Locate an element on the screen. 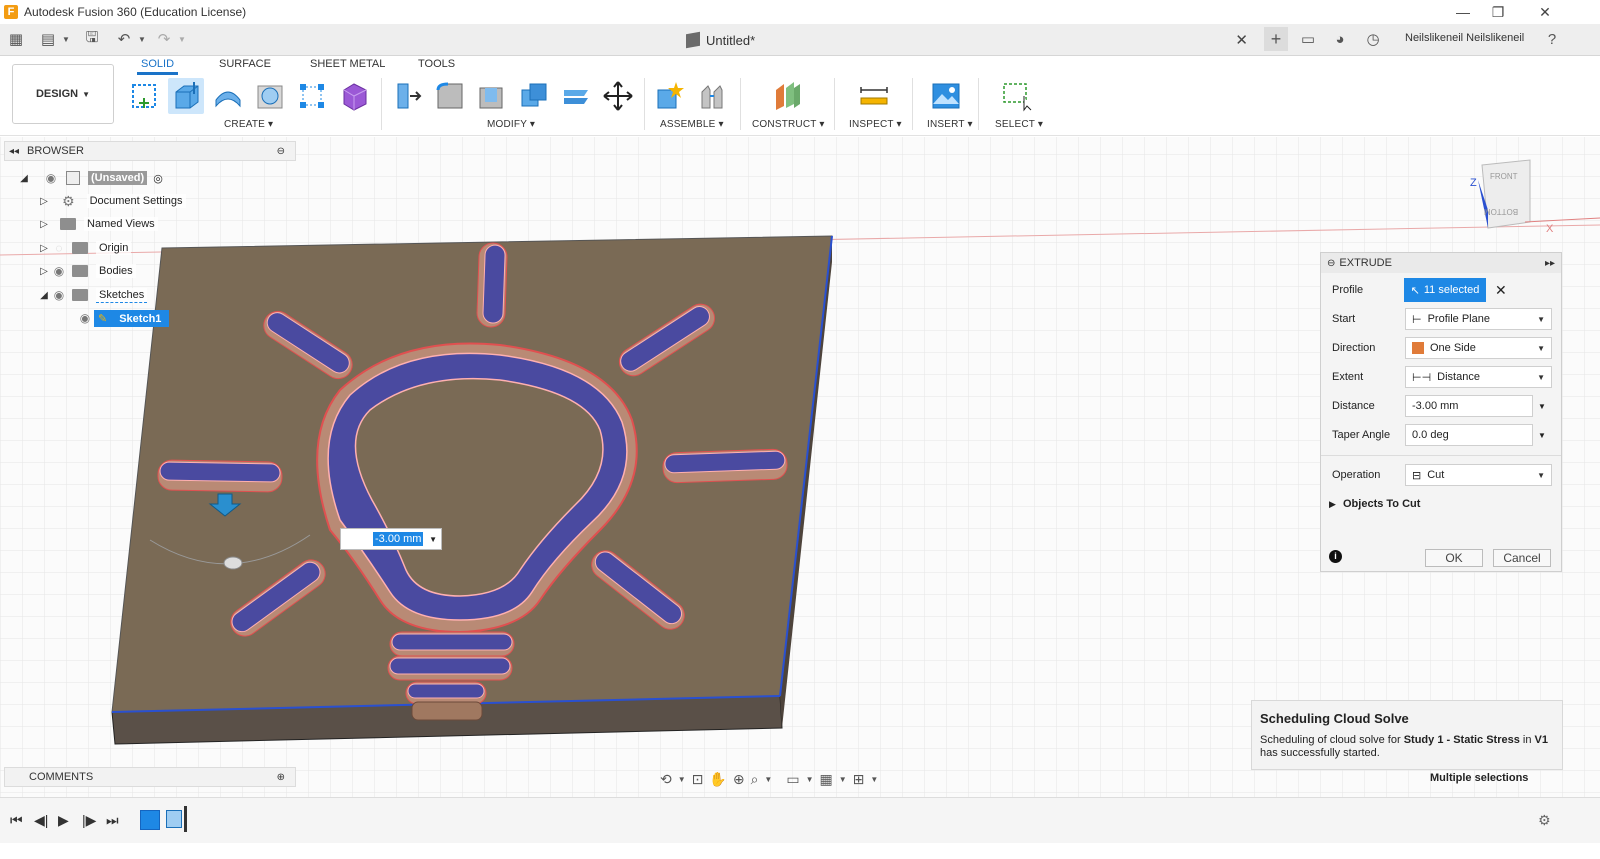  ok-button: OK is located at coordinates (1454, 558).